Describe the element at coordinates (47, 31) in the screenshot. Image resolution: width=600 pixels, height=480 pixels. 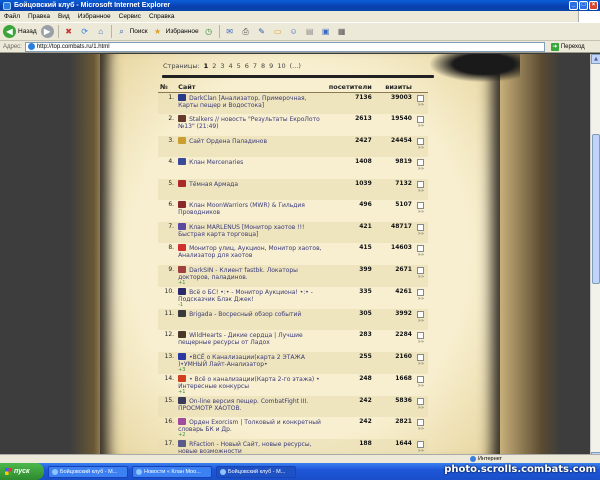
I see `forward-button: ▶` at that location.